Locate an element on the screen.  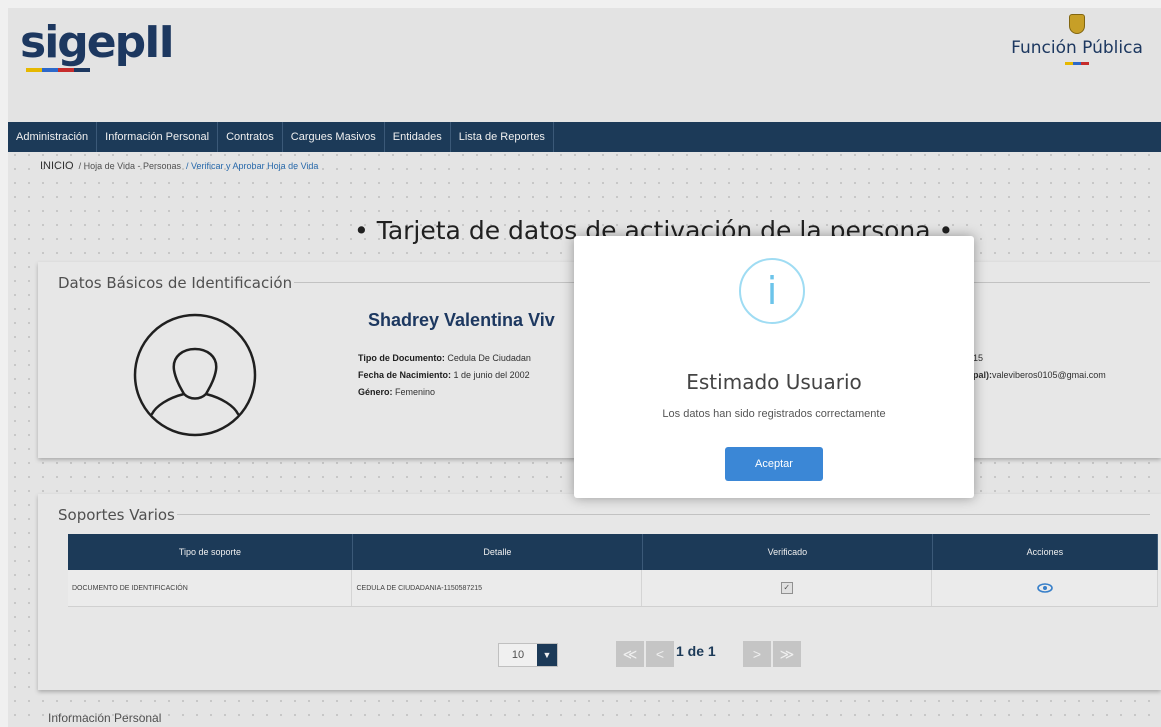
info-icon: i is located at coordinates (772, 291).